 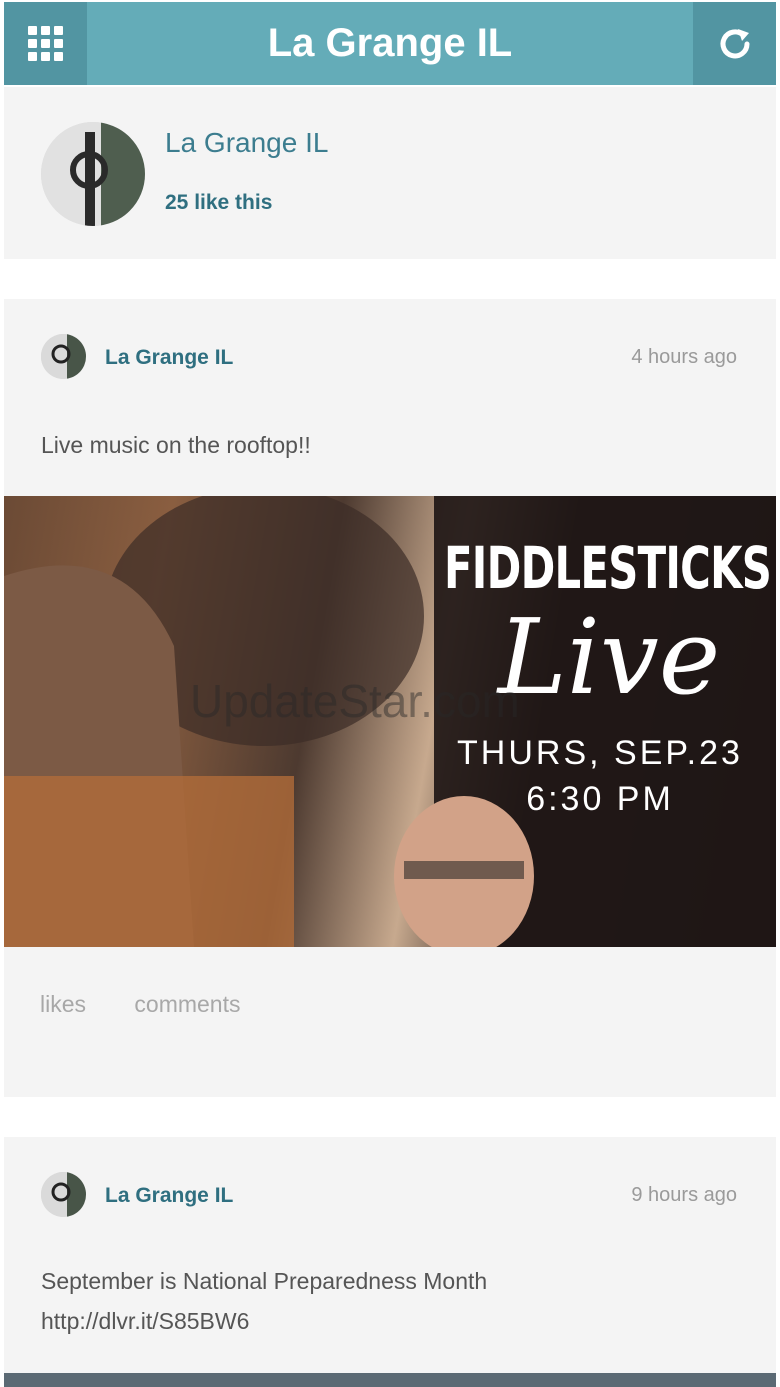 I want to click on page-avatar, so click(x=93, y=174).